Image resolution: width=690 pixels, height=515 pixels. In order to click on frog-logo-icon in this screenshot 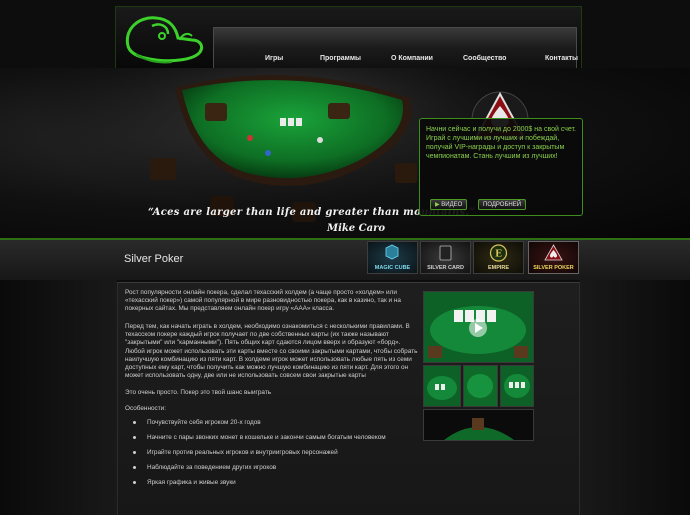, I will do `click(164, 40)`.